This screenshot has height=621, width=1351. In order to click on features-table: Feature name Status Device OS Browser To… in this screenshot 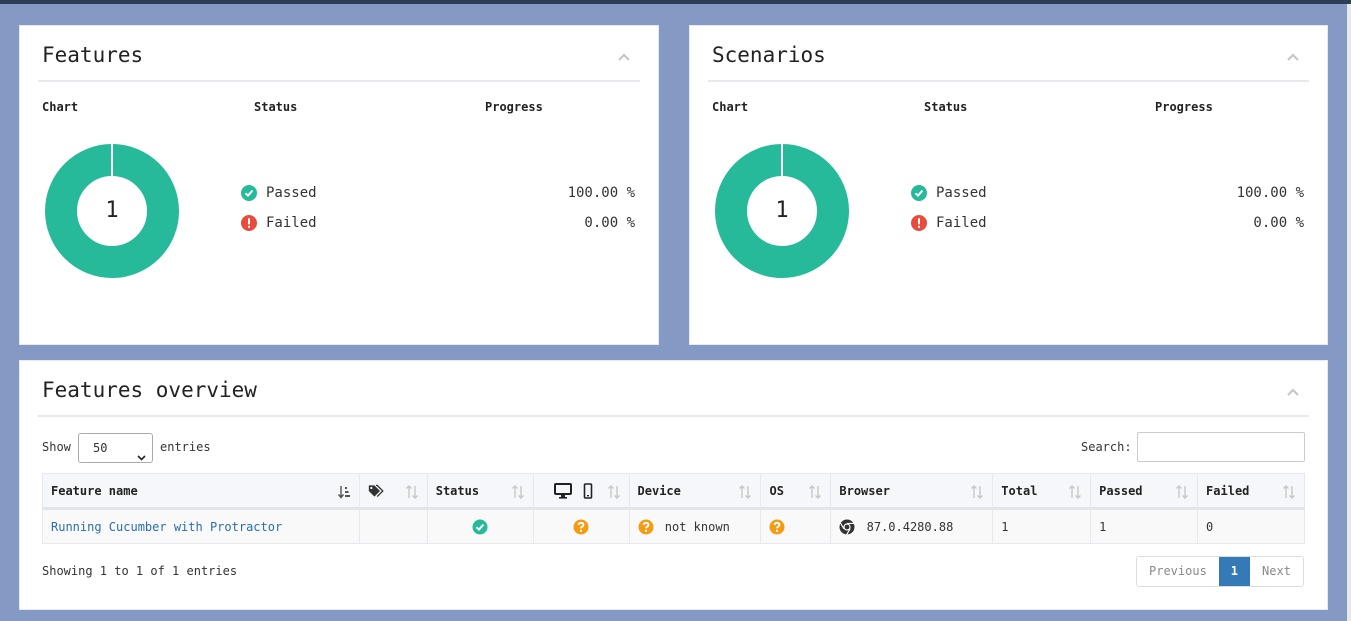, I will do `click(673, 508)`.